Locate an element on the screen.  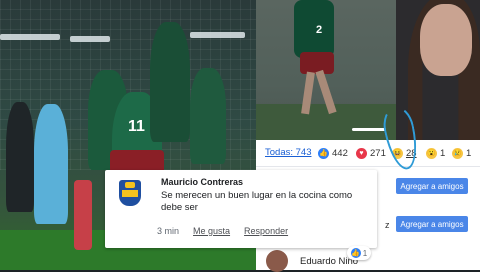
reaction-tabs: Todas: 743 👍 442 ♥ 271 😆 28 😮 1 😢 1 is located at coordinates (368, 138).